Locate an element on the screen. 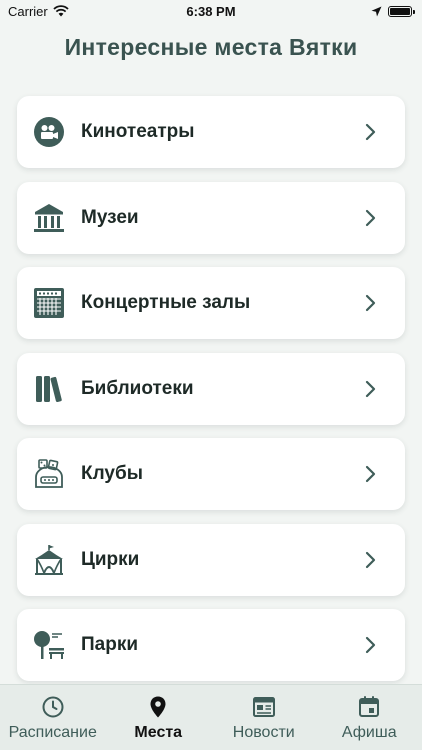 This screenshot has width=422, height=750. park-icon is located at coordinates (49, 645).